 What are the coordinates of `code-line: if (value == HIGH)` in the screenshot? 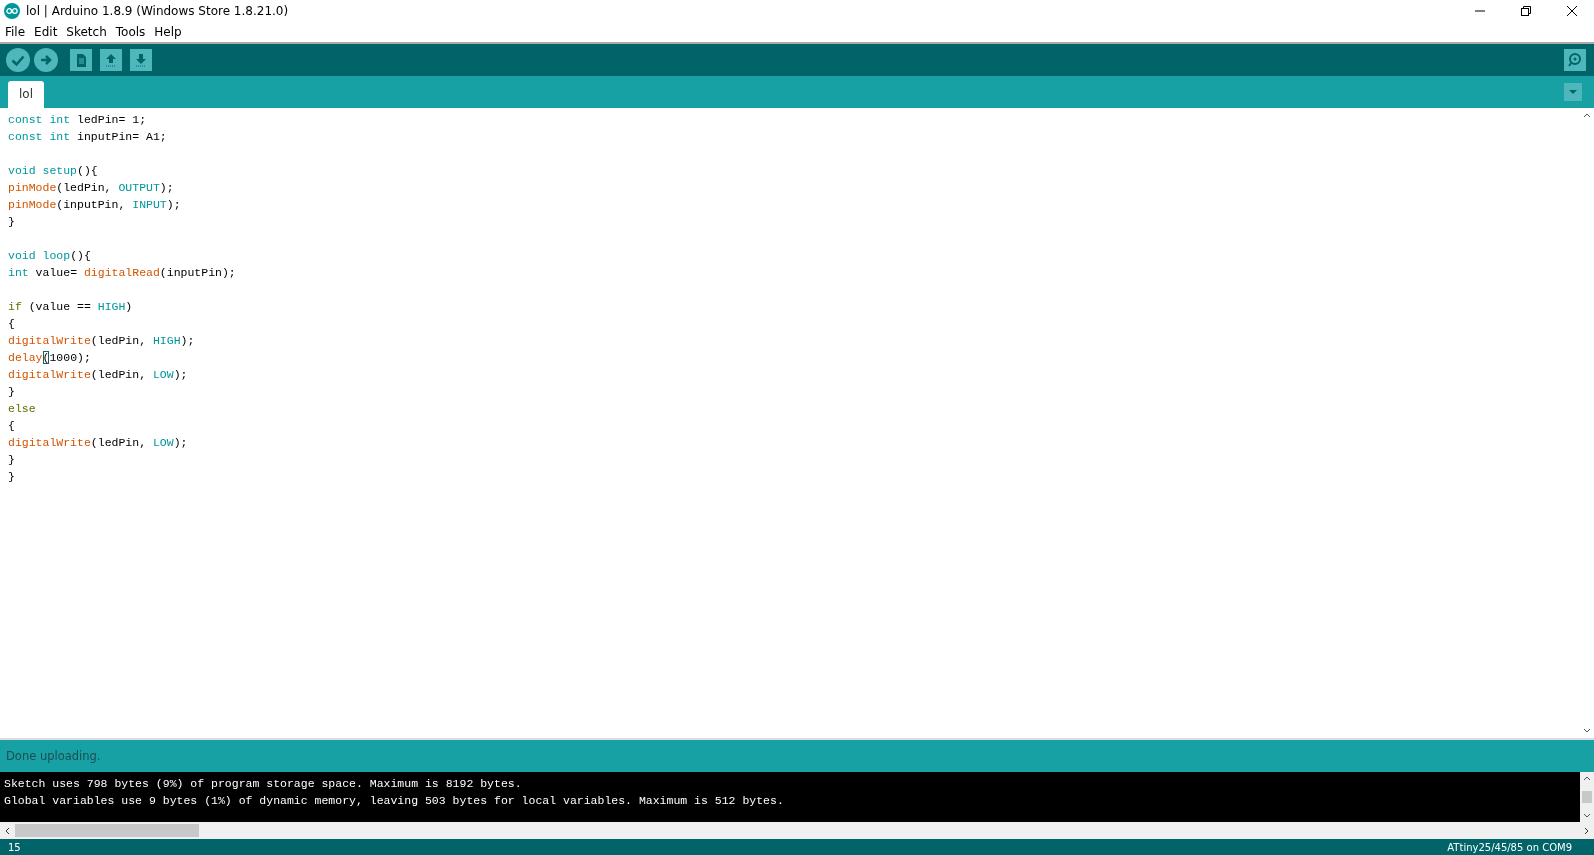 It's located at (71, 307).